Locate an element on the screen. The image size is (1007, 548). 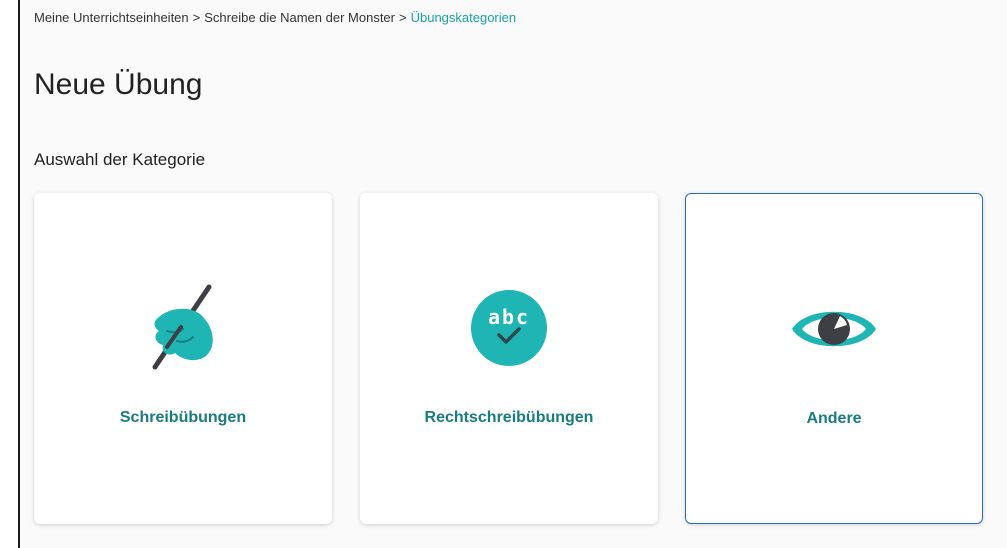
breadcrumb-item-lesson: Schreibe die Namen der Monster is located at coordinates (299, 17).